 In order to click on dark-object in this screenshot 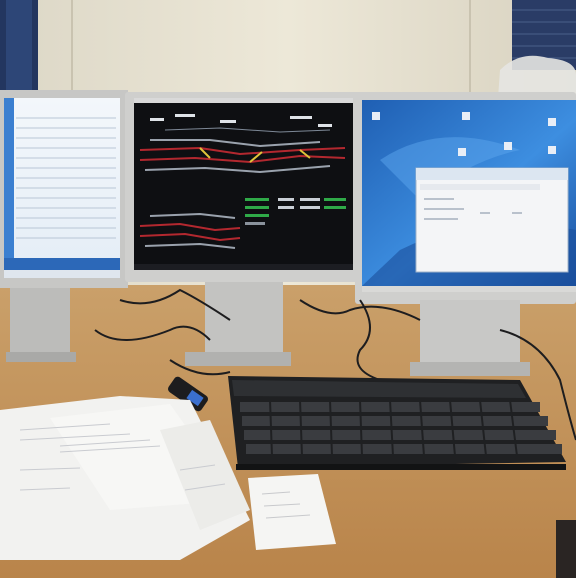, I will do `click(566, 549)`.